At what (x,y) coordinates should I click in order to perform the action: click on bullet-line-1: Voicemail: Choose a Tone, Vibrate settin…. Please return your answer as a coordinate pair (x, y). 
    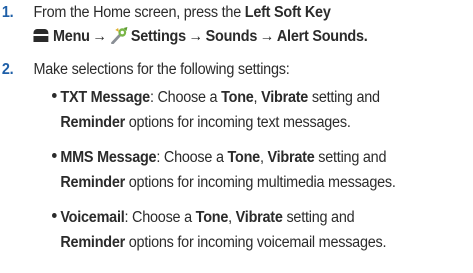
    Looking at the image, I should click on (219, 217).